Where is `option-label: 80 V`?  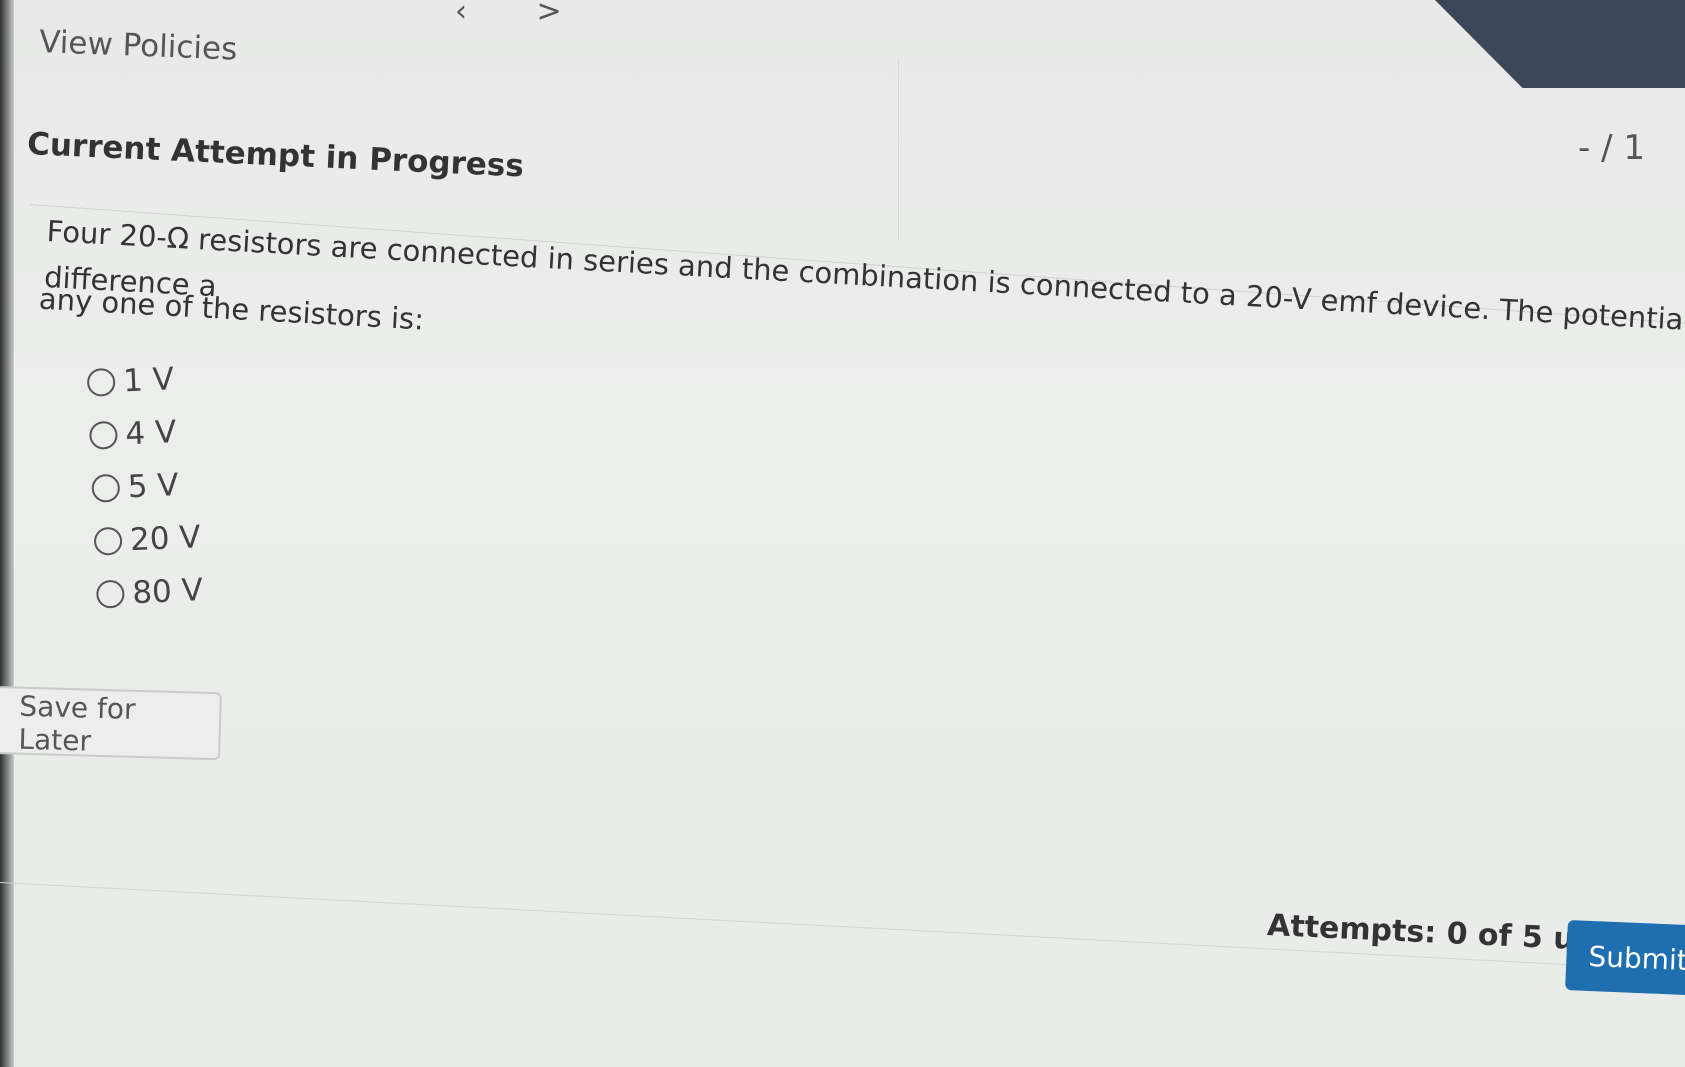 option-label: 80 V is located at coordinates (167, 591).